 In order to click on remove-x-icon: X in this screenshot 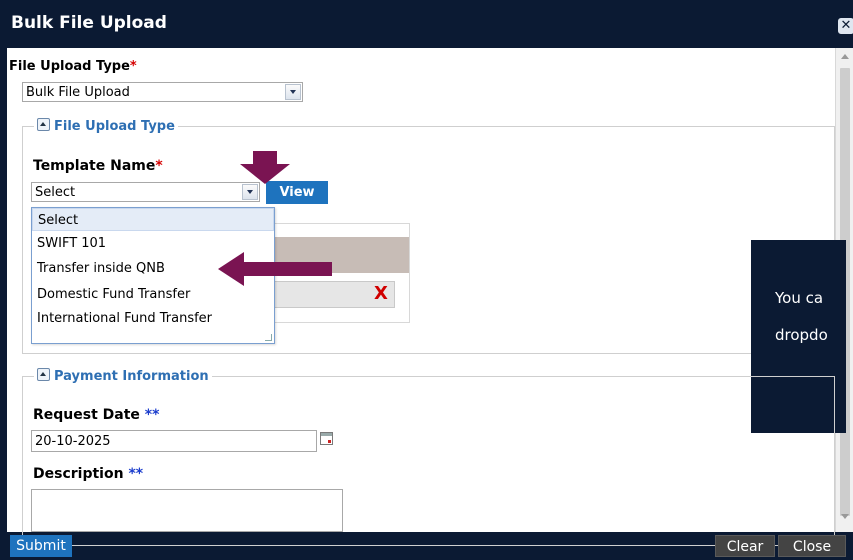, I will do `click(381, 293)`.